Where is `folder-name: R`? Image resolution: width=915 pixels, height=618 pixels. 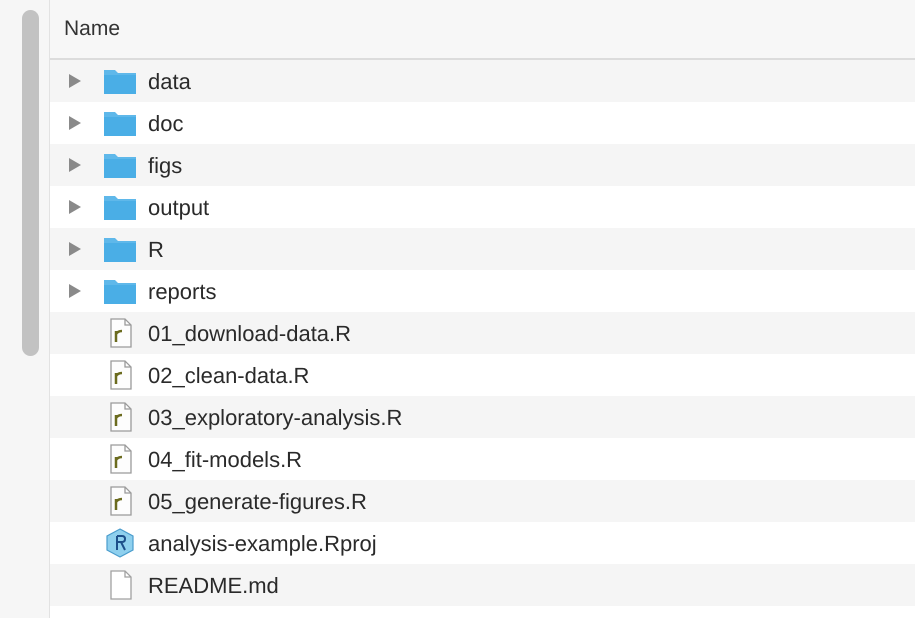
folder-name: R is located at coordinates (156, 249).